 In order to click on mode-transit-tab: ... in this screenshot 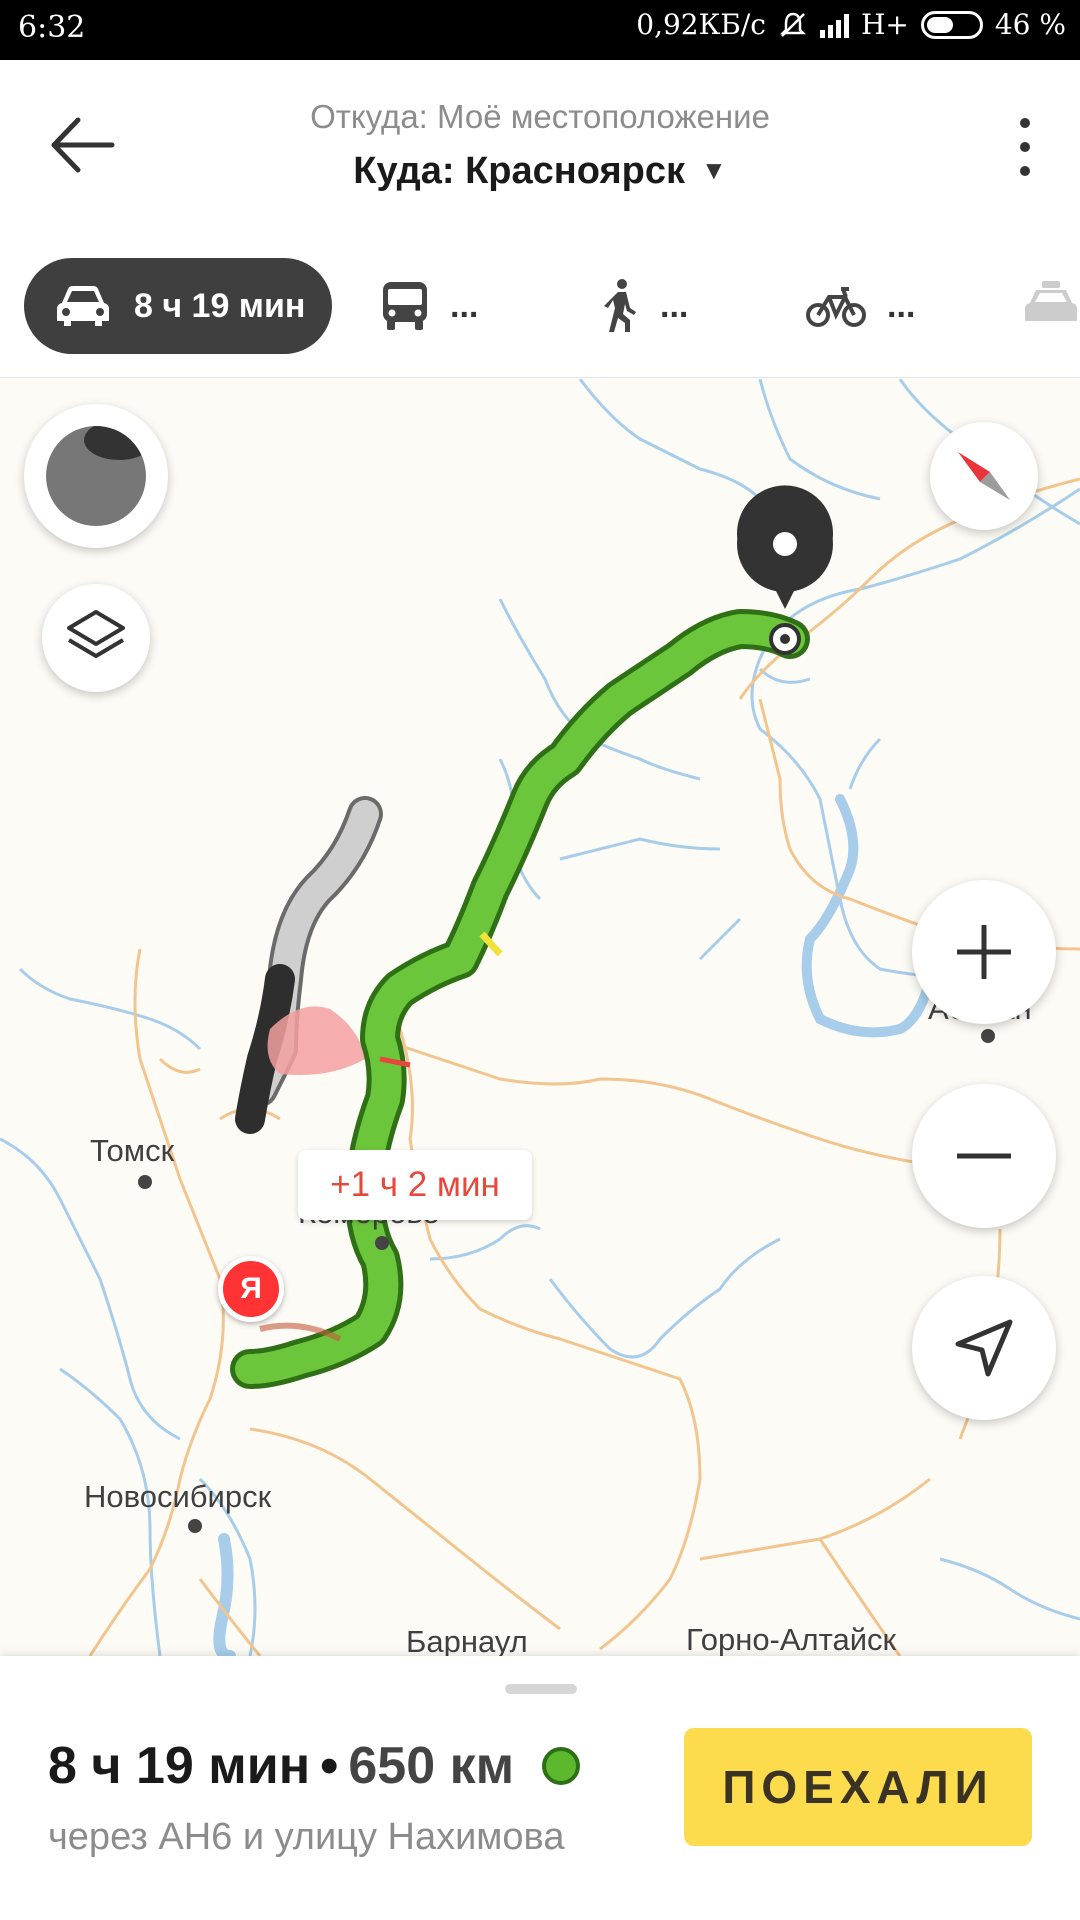, I will do `click(429, 306)`.